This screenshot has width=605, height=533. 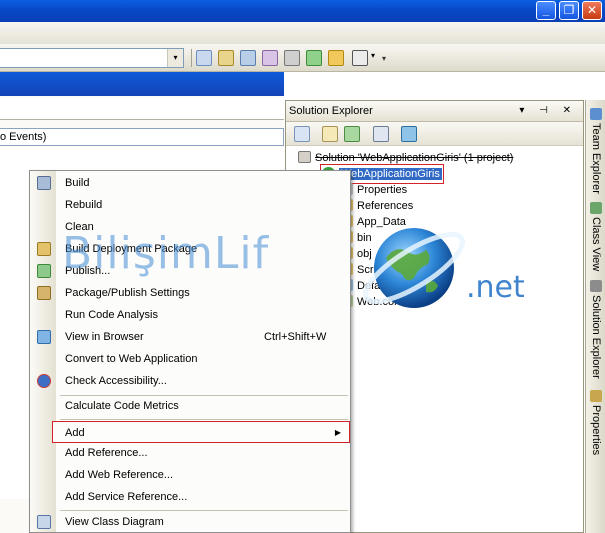 I want to click on solution-icon, so click(x=304, y=157).